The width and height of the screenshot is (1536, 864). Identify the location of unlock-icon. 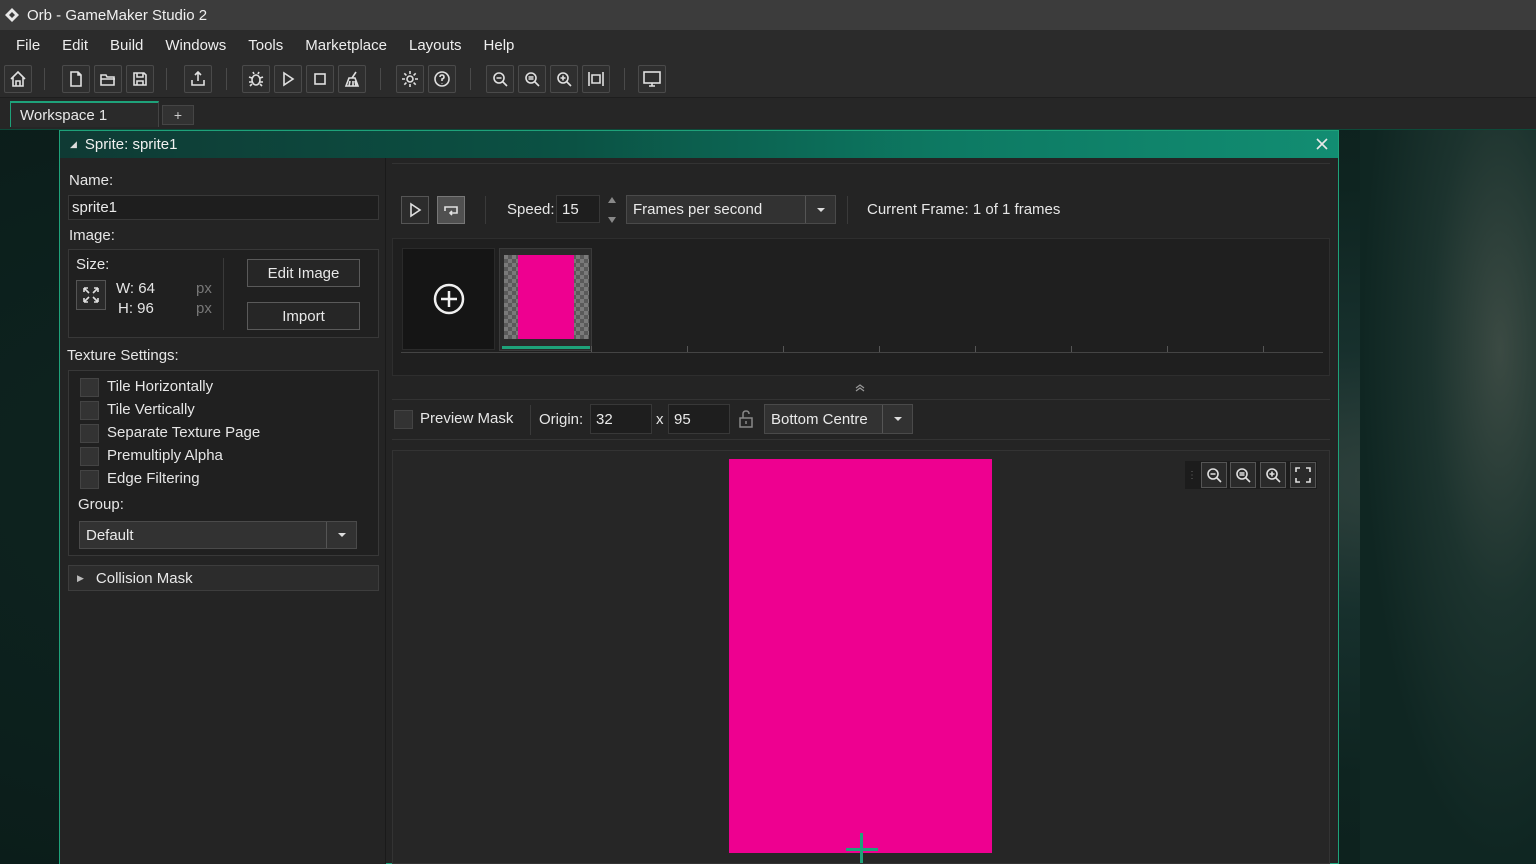
(746, 419).